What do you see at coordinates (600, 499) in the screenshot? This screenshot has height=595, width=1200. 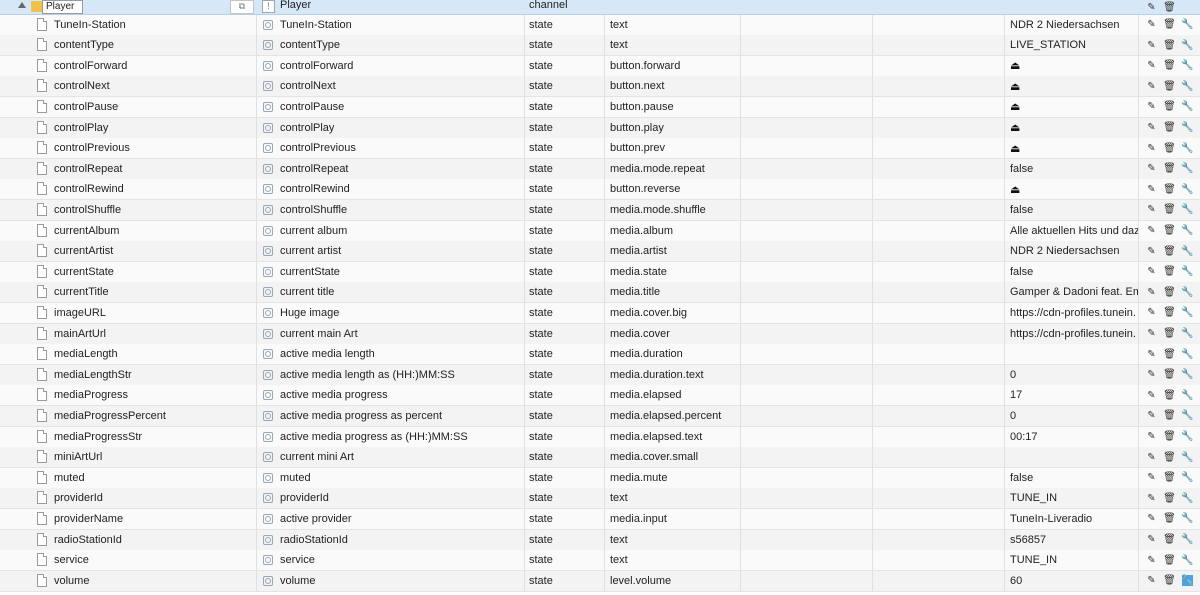 I see `table-row: providerId providerId state text TUNE_IN ✎ 🗑 🔧` at bounding box center [600, 499].